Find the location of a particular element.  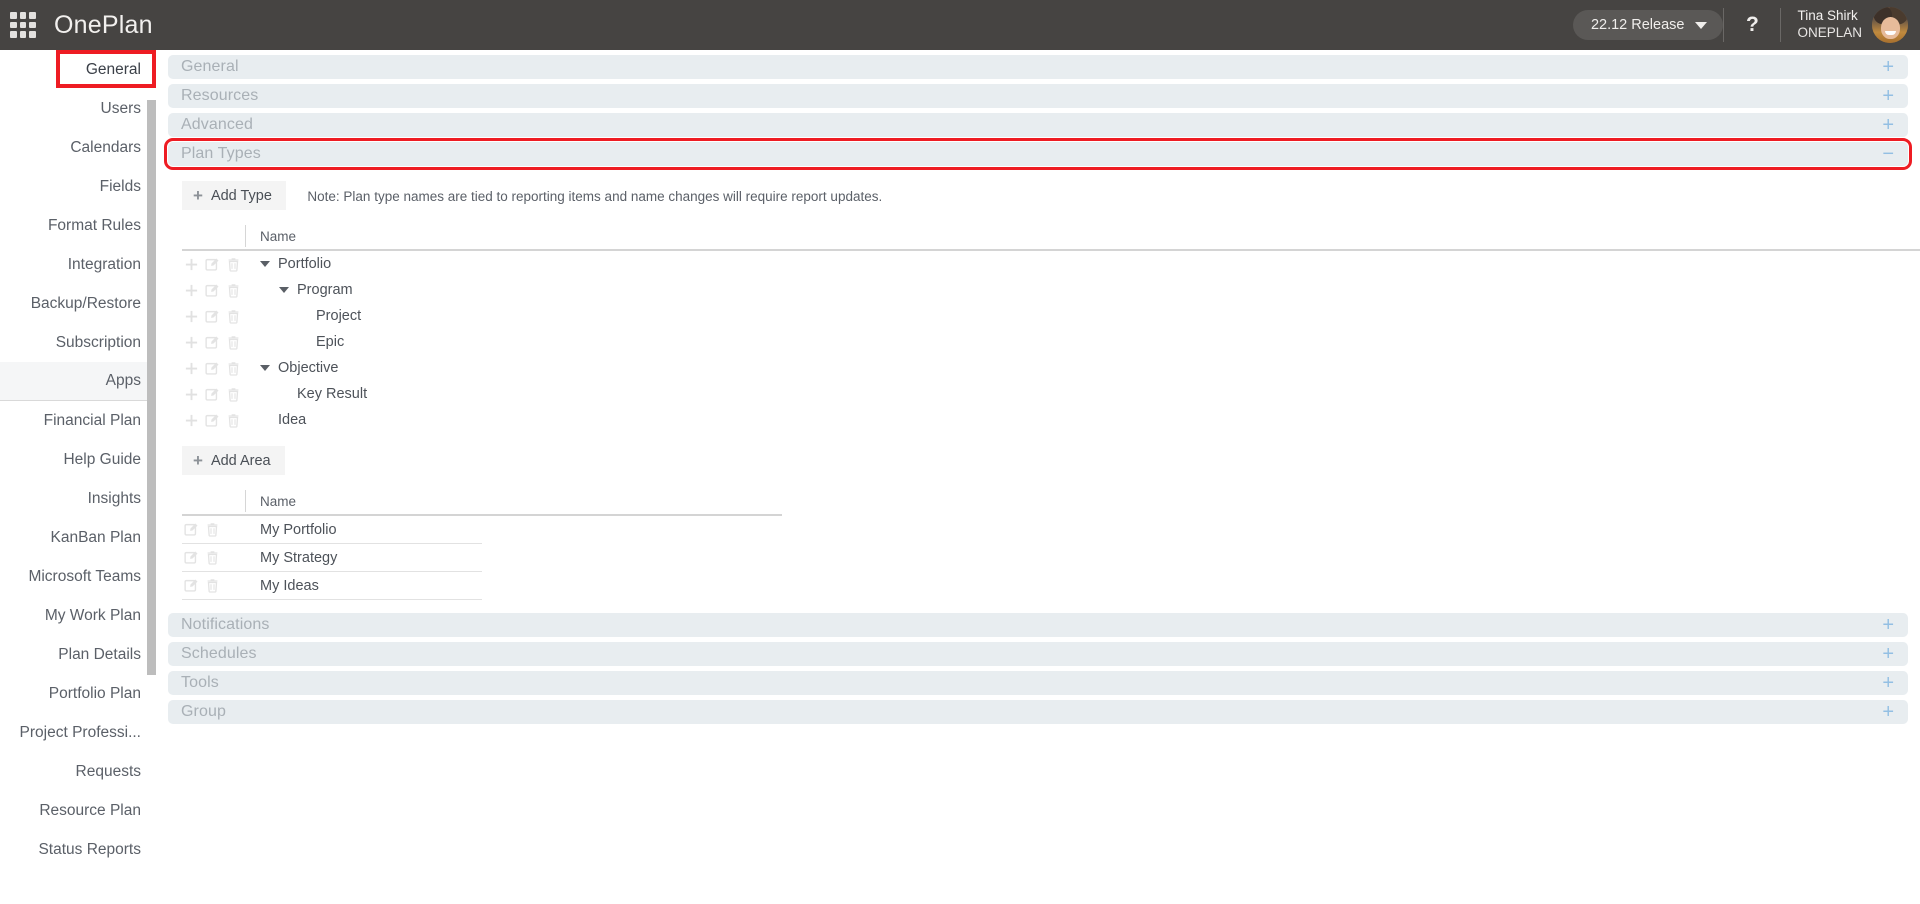

sidebar-item-integration: Integration is located at coordinates (78, 264).